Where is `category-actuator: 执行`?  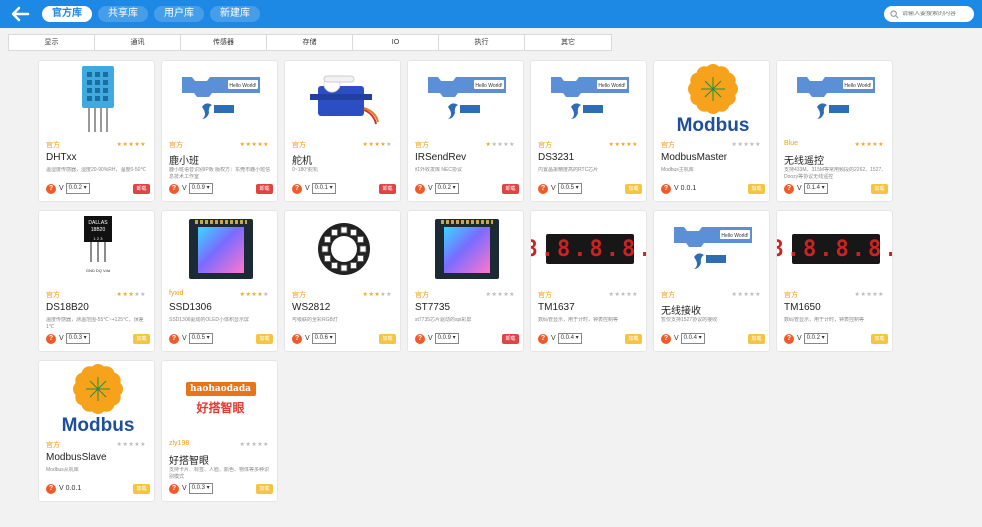 category-actuator: 执行 is located at coordinates (482, 42).